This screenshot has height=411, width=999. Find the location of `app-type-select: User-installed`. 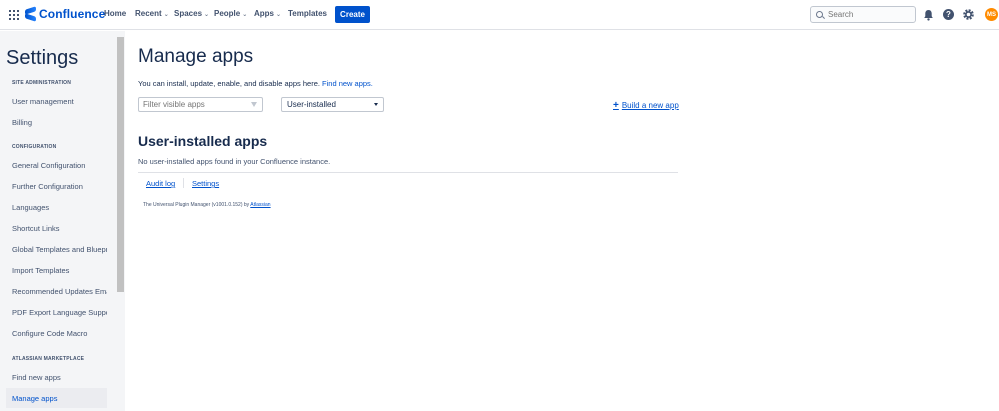

app-type-select: User-installed is located at coordinates (332, 104).